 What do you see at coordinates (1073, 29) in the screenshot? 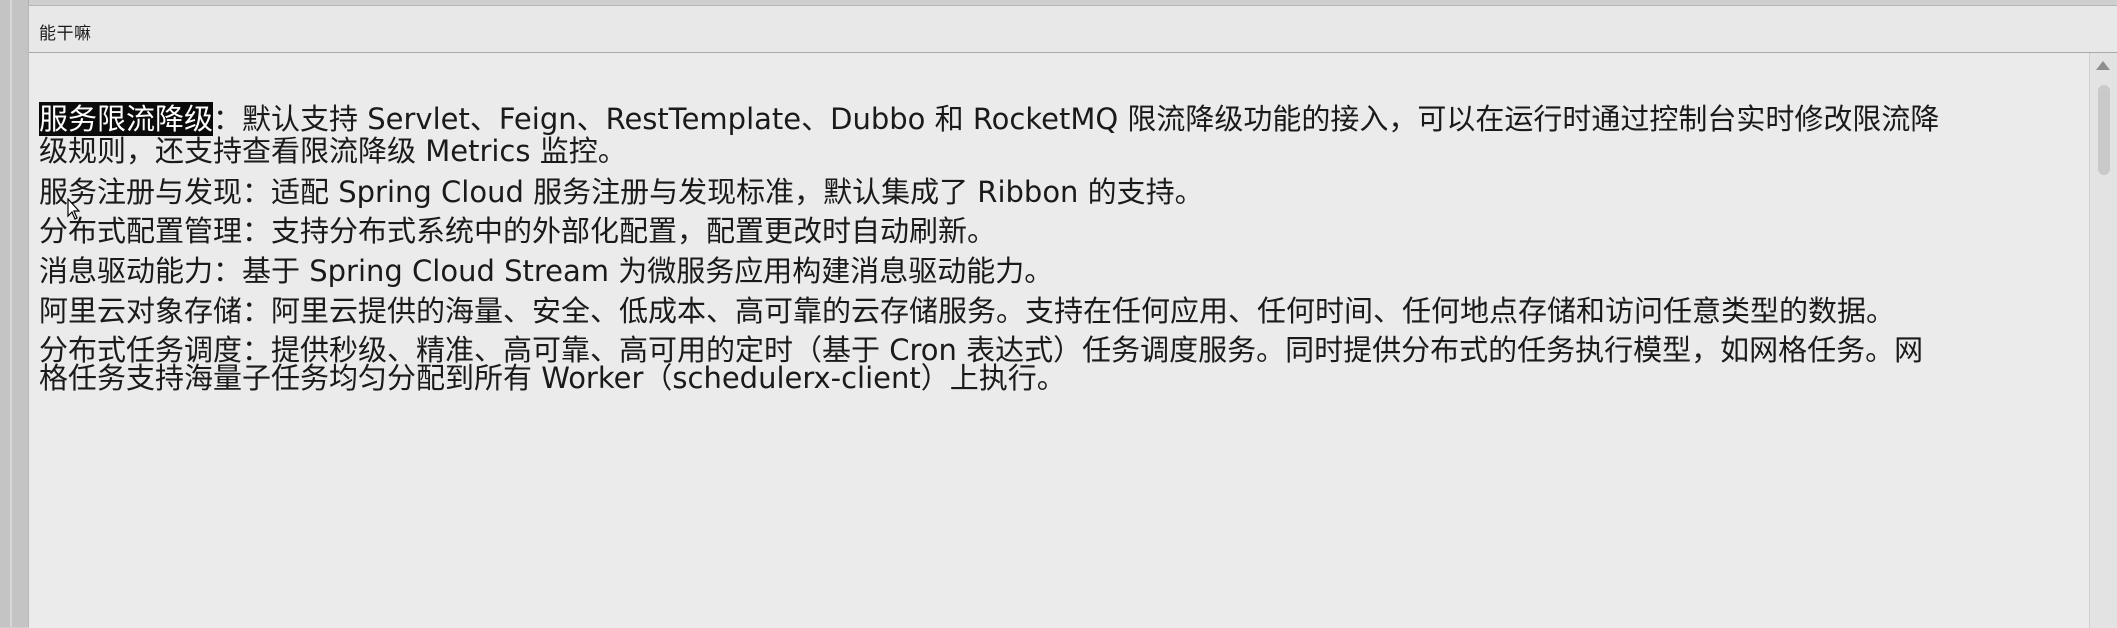
I see `title-bar: 能干嘛` at bounding box center [1073, 29].